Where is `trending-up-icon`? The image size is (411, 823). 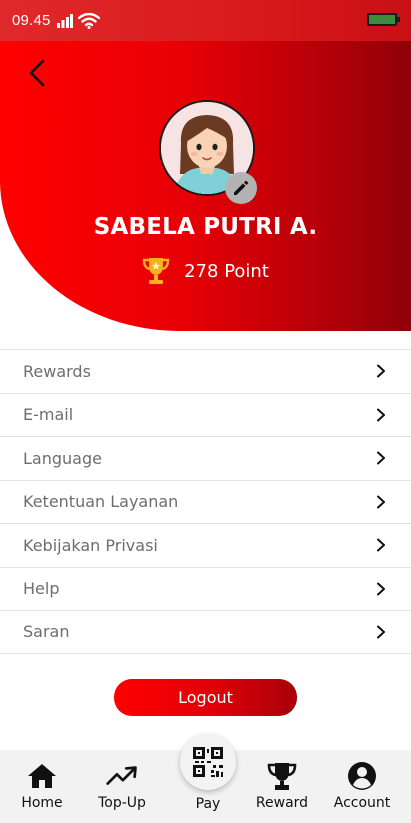 trending-up-icon is located at coordinates (122, 776).